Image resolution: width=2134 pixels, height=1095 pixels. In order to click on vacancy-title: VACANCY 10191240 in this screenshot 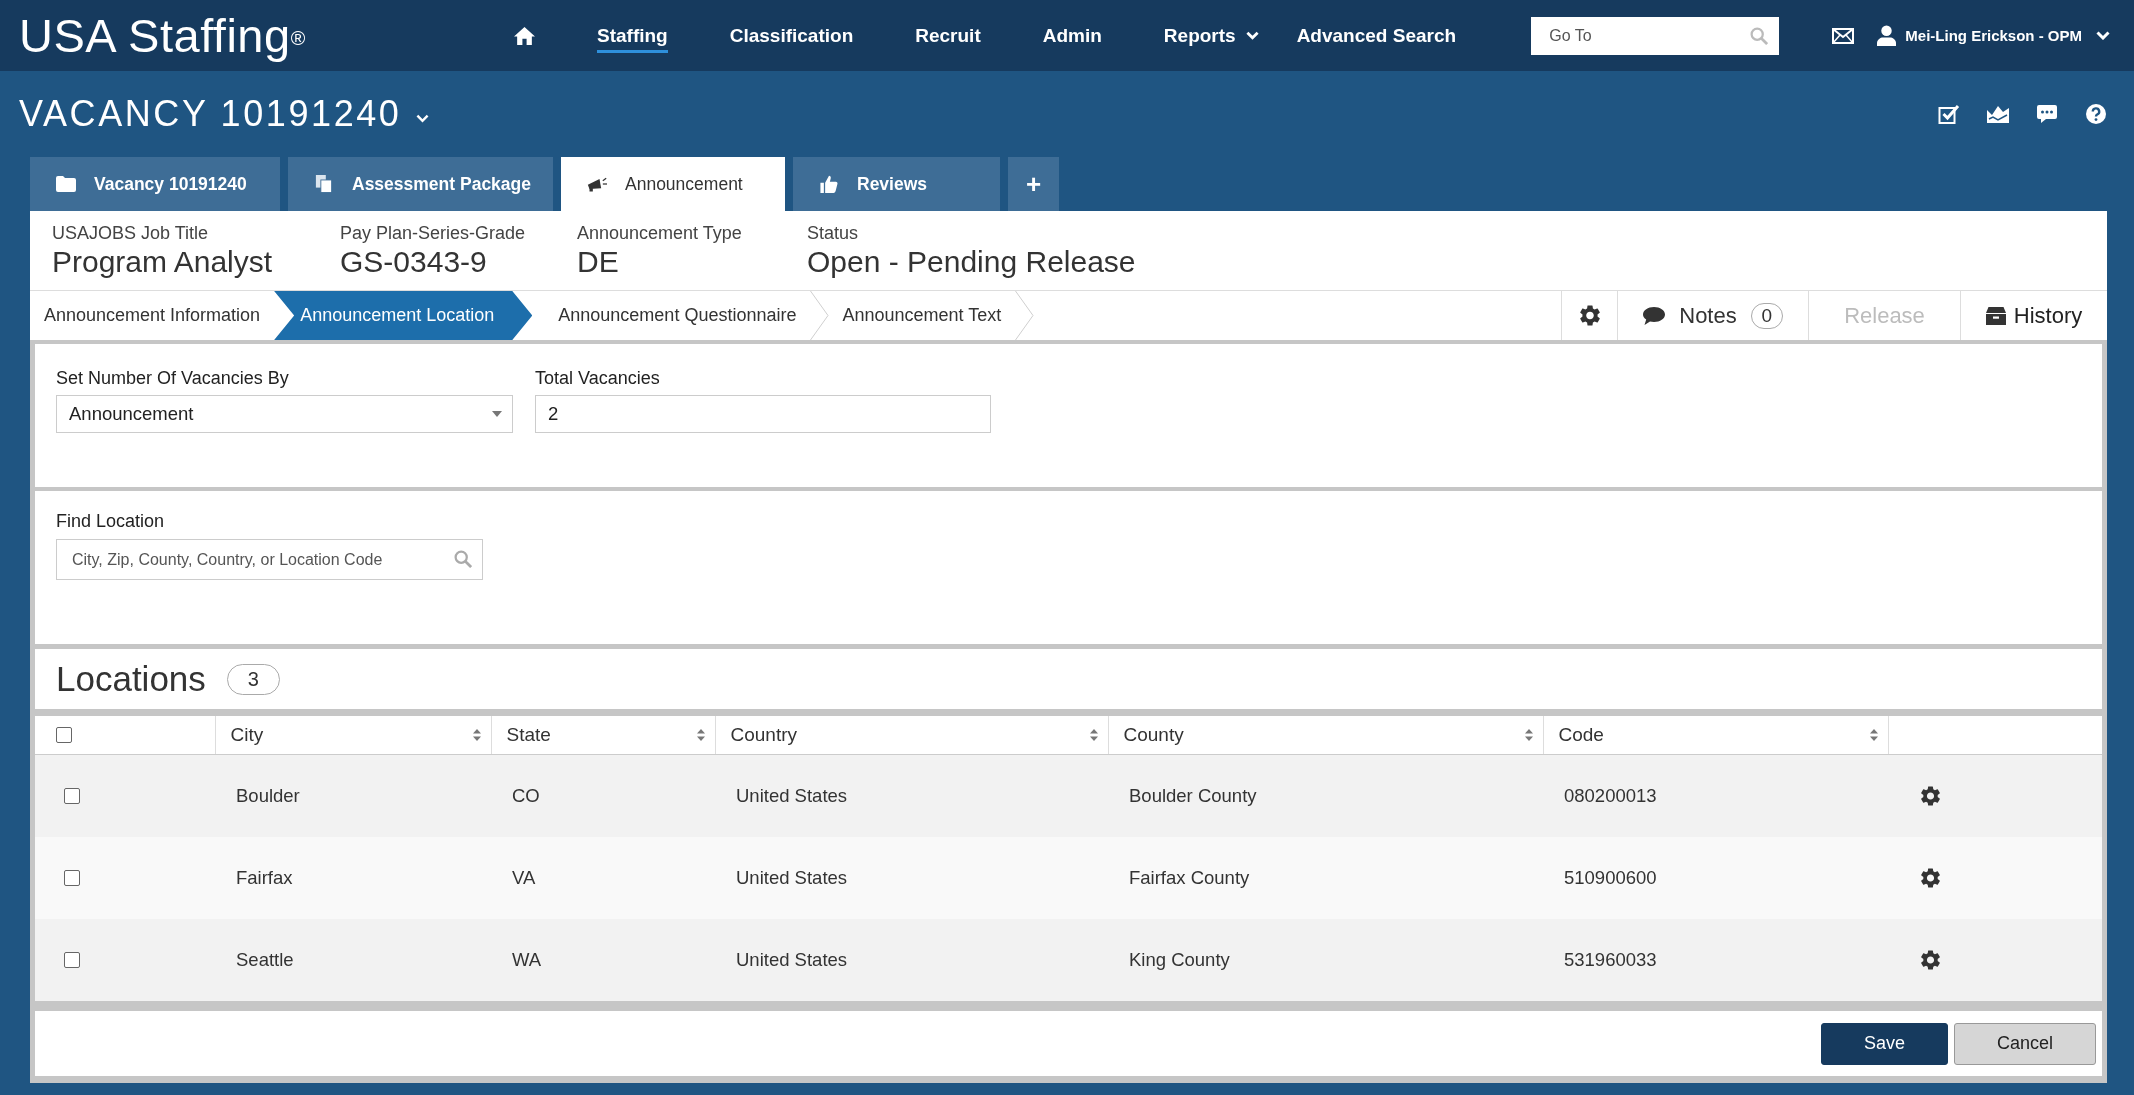, I will do `click(210, 114)`.